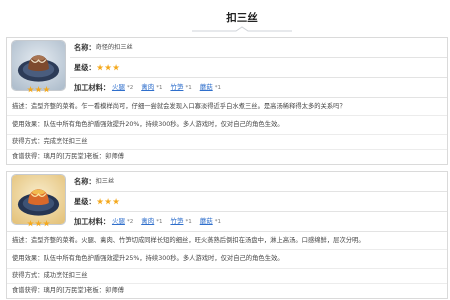  What do you see at coordinates (163, 258) in the screenshot?
I see `effect-text: 队伍中所有角色护盾强效提升25%，持续300秒。多人游戏时，仅对自己的角色生效。` at bounding box center [163, 258].